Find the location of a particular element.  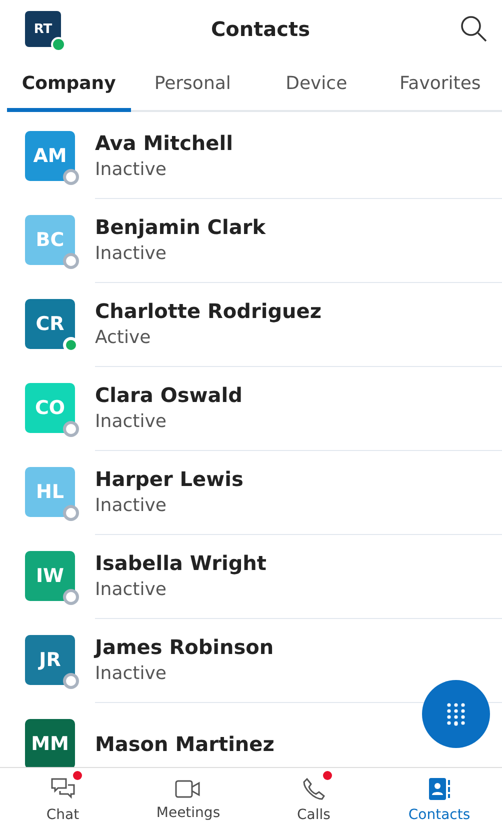

contact-book-icon is located at coordinates (439, 789).